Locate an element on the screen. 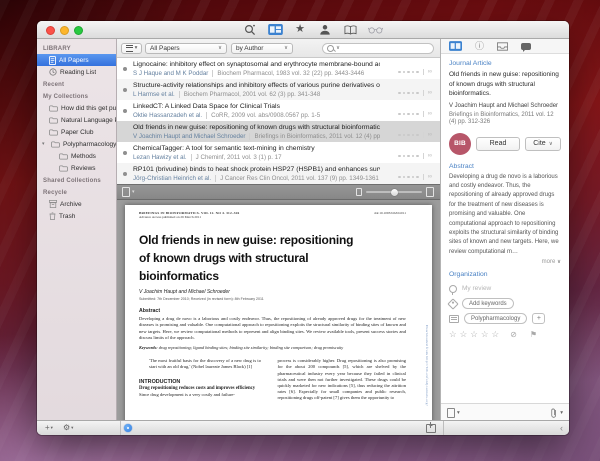 This screenshot has height=461, width=600. publication-type-label: Journal Article is located at coordinates (505, 63).